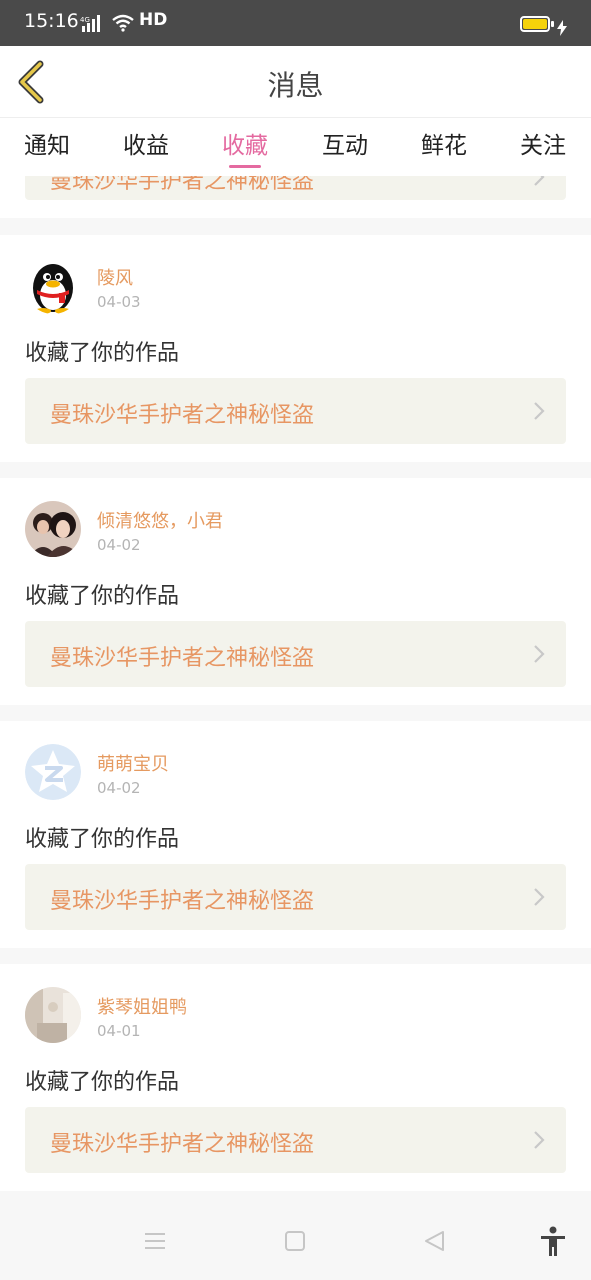 The height and width of the screenshot is (1280, 591). Describe the element at coordinates (535, 24) in the screenshot. I see `battery-icon` at that location.